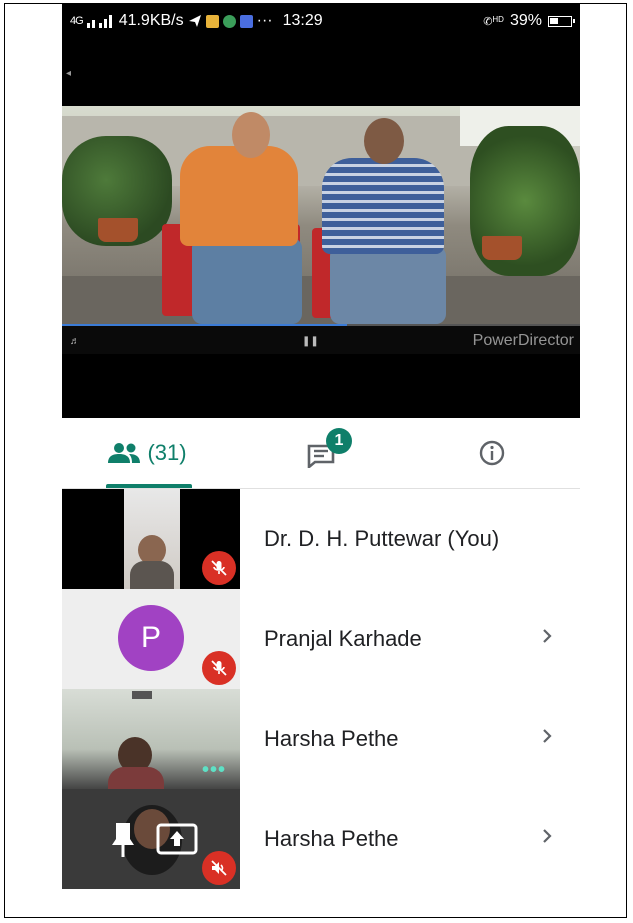  Describe the element at coordinates (149, 486) in the screenshot. I see `active-tab-indicator` at that location.